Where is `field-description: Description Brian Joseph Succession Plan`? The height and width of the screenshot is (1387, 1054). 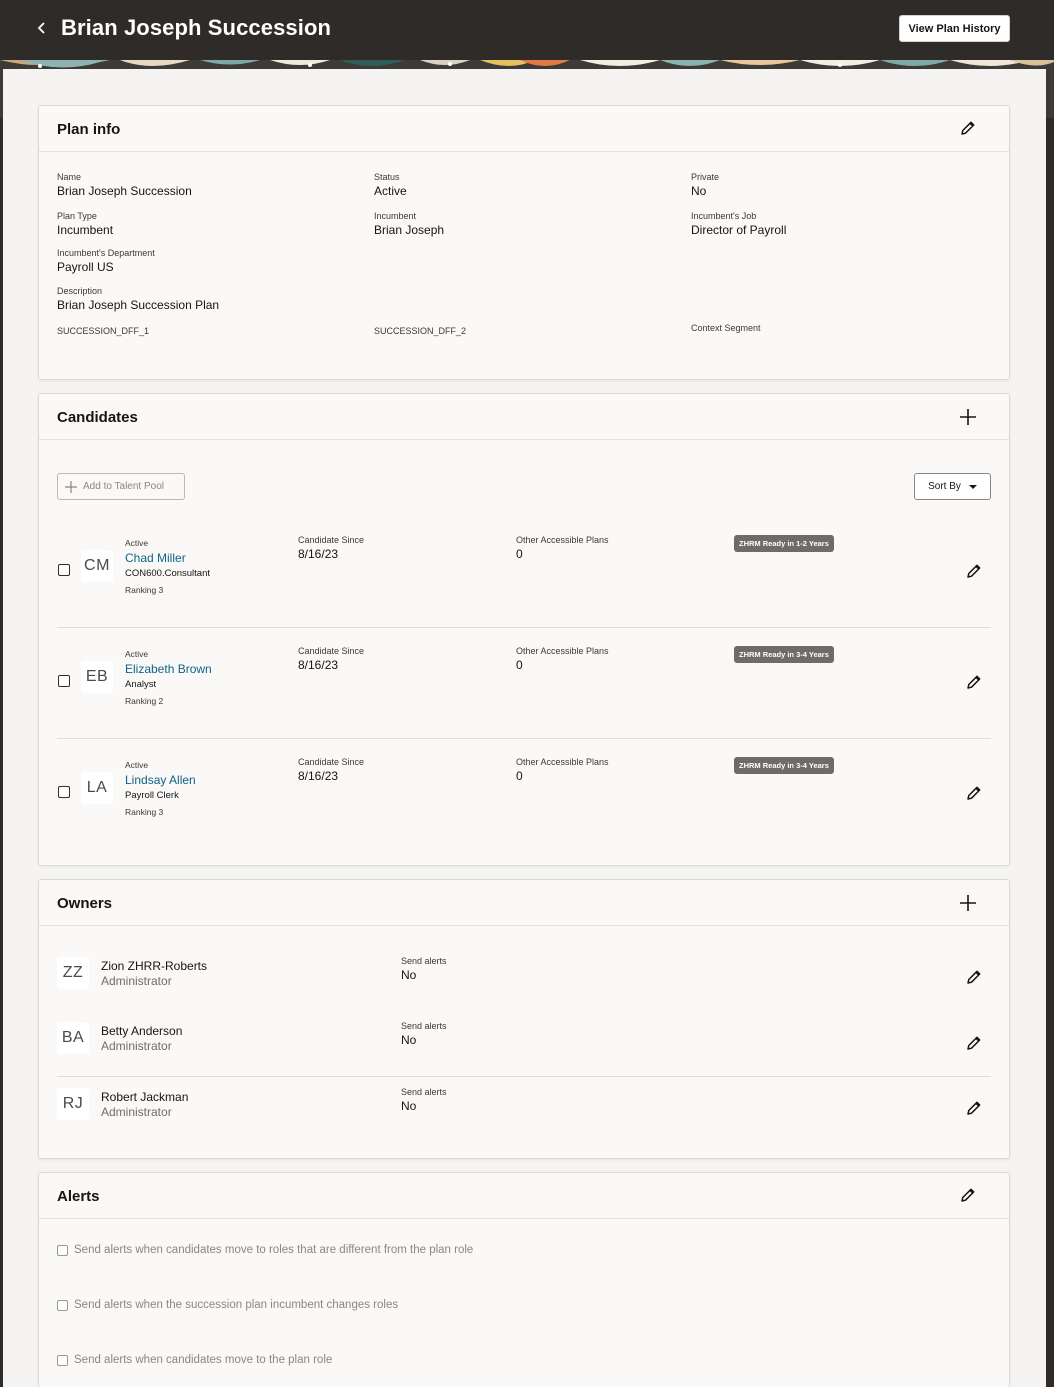 field-description: Description Brian Joseph Succession Plan is located at coordinates (138, 299).